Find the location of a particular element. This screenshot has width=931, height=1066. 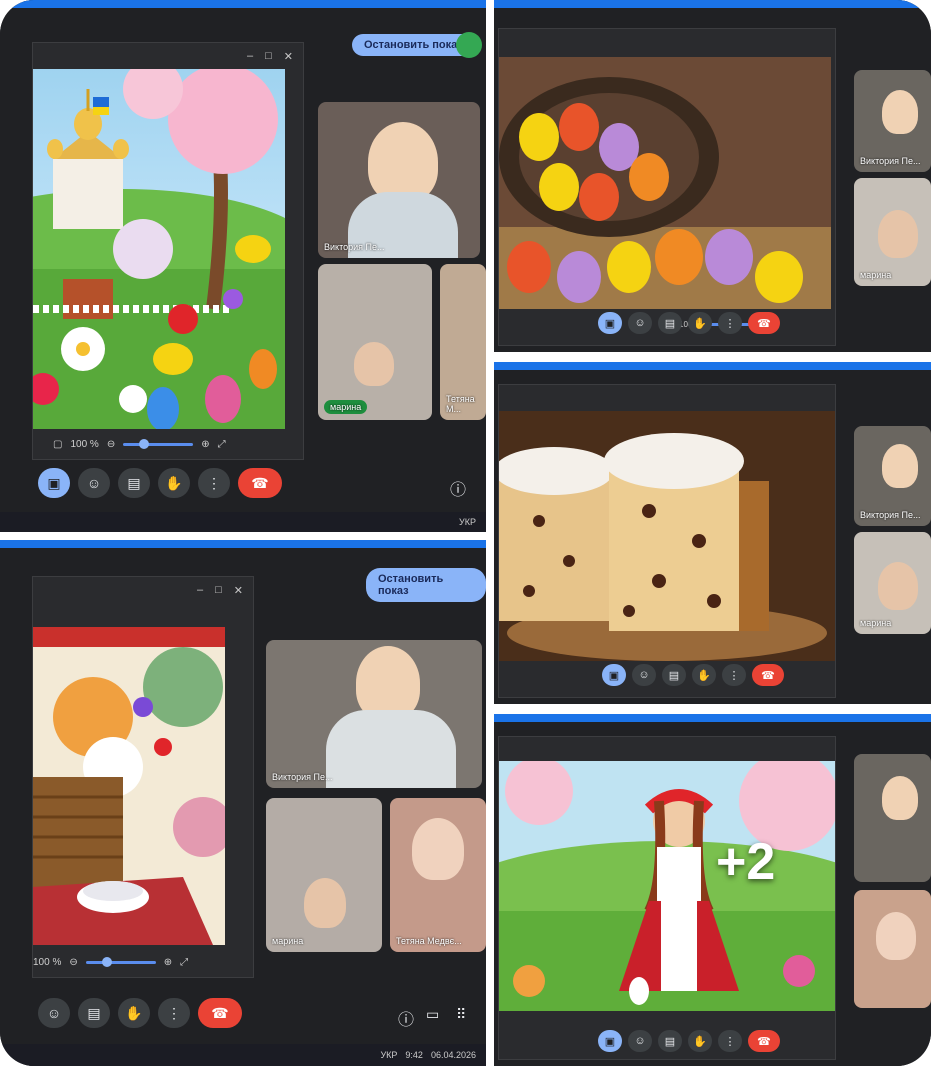

fit-icon: ▢ is located at coordinates (57, 444).